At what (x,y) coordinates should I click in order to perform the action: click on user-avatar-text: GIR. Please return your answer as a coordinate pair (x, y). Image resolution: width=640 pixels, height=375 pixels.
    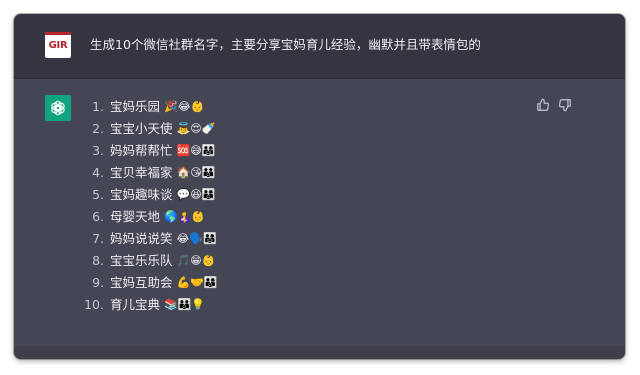
    Looking at the image, I should click on (58, 45).